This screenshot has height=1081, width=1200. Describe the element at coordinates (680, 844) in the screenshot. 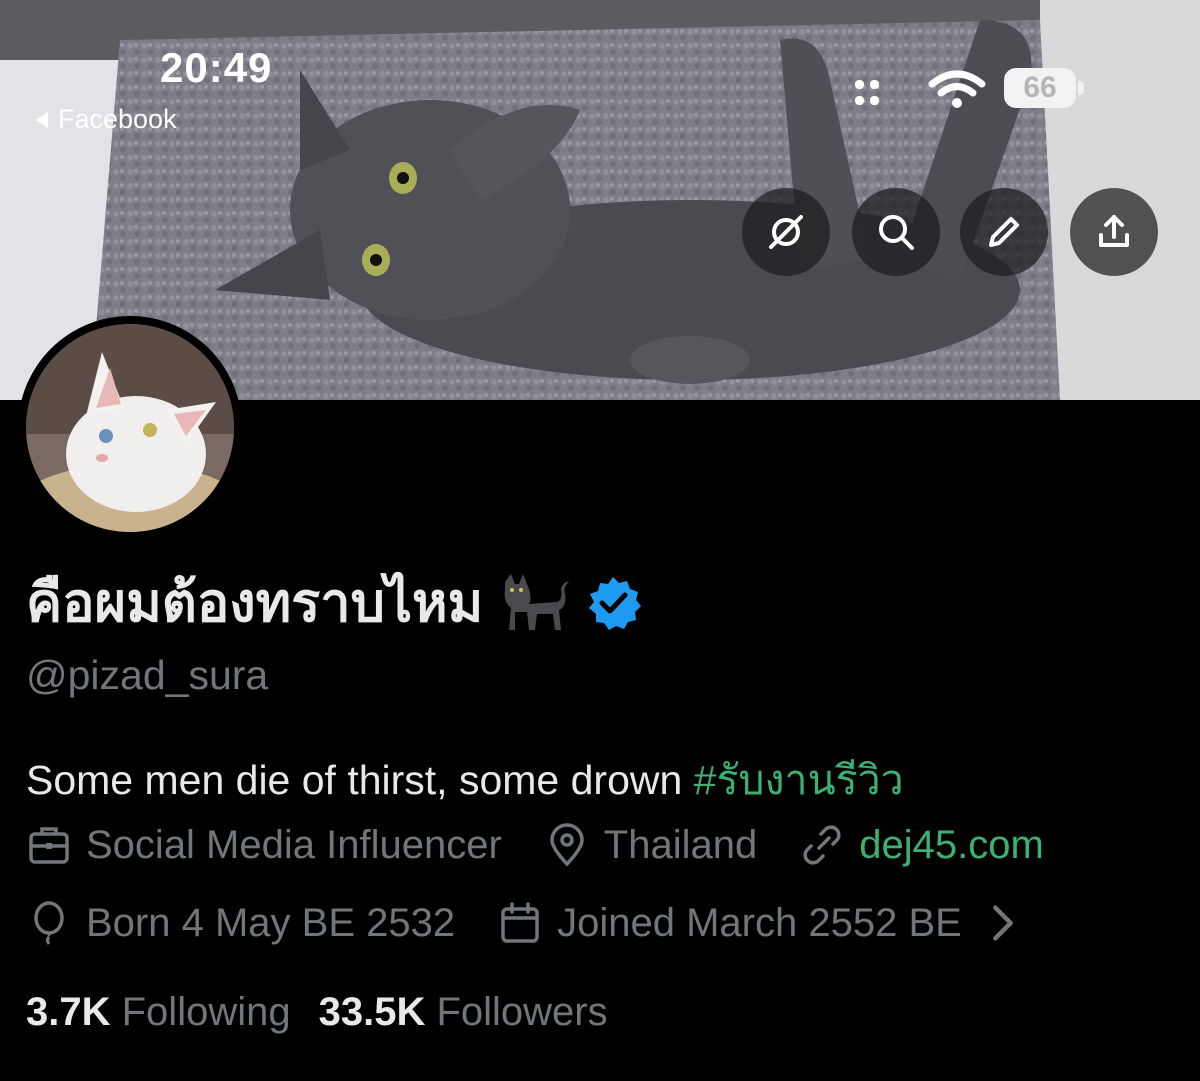

I see `location-text: Thailand` at that location.